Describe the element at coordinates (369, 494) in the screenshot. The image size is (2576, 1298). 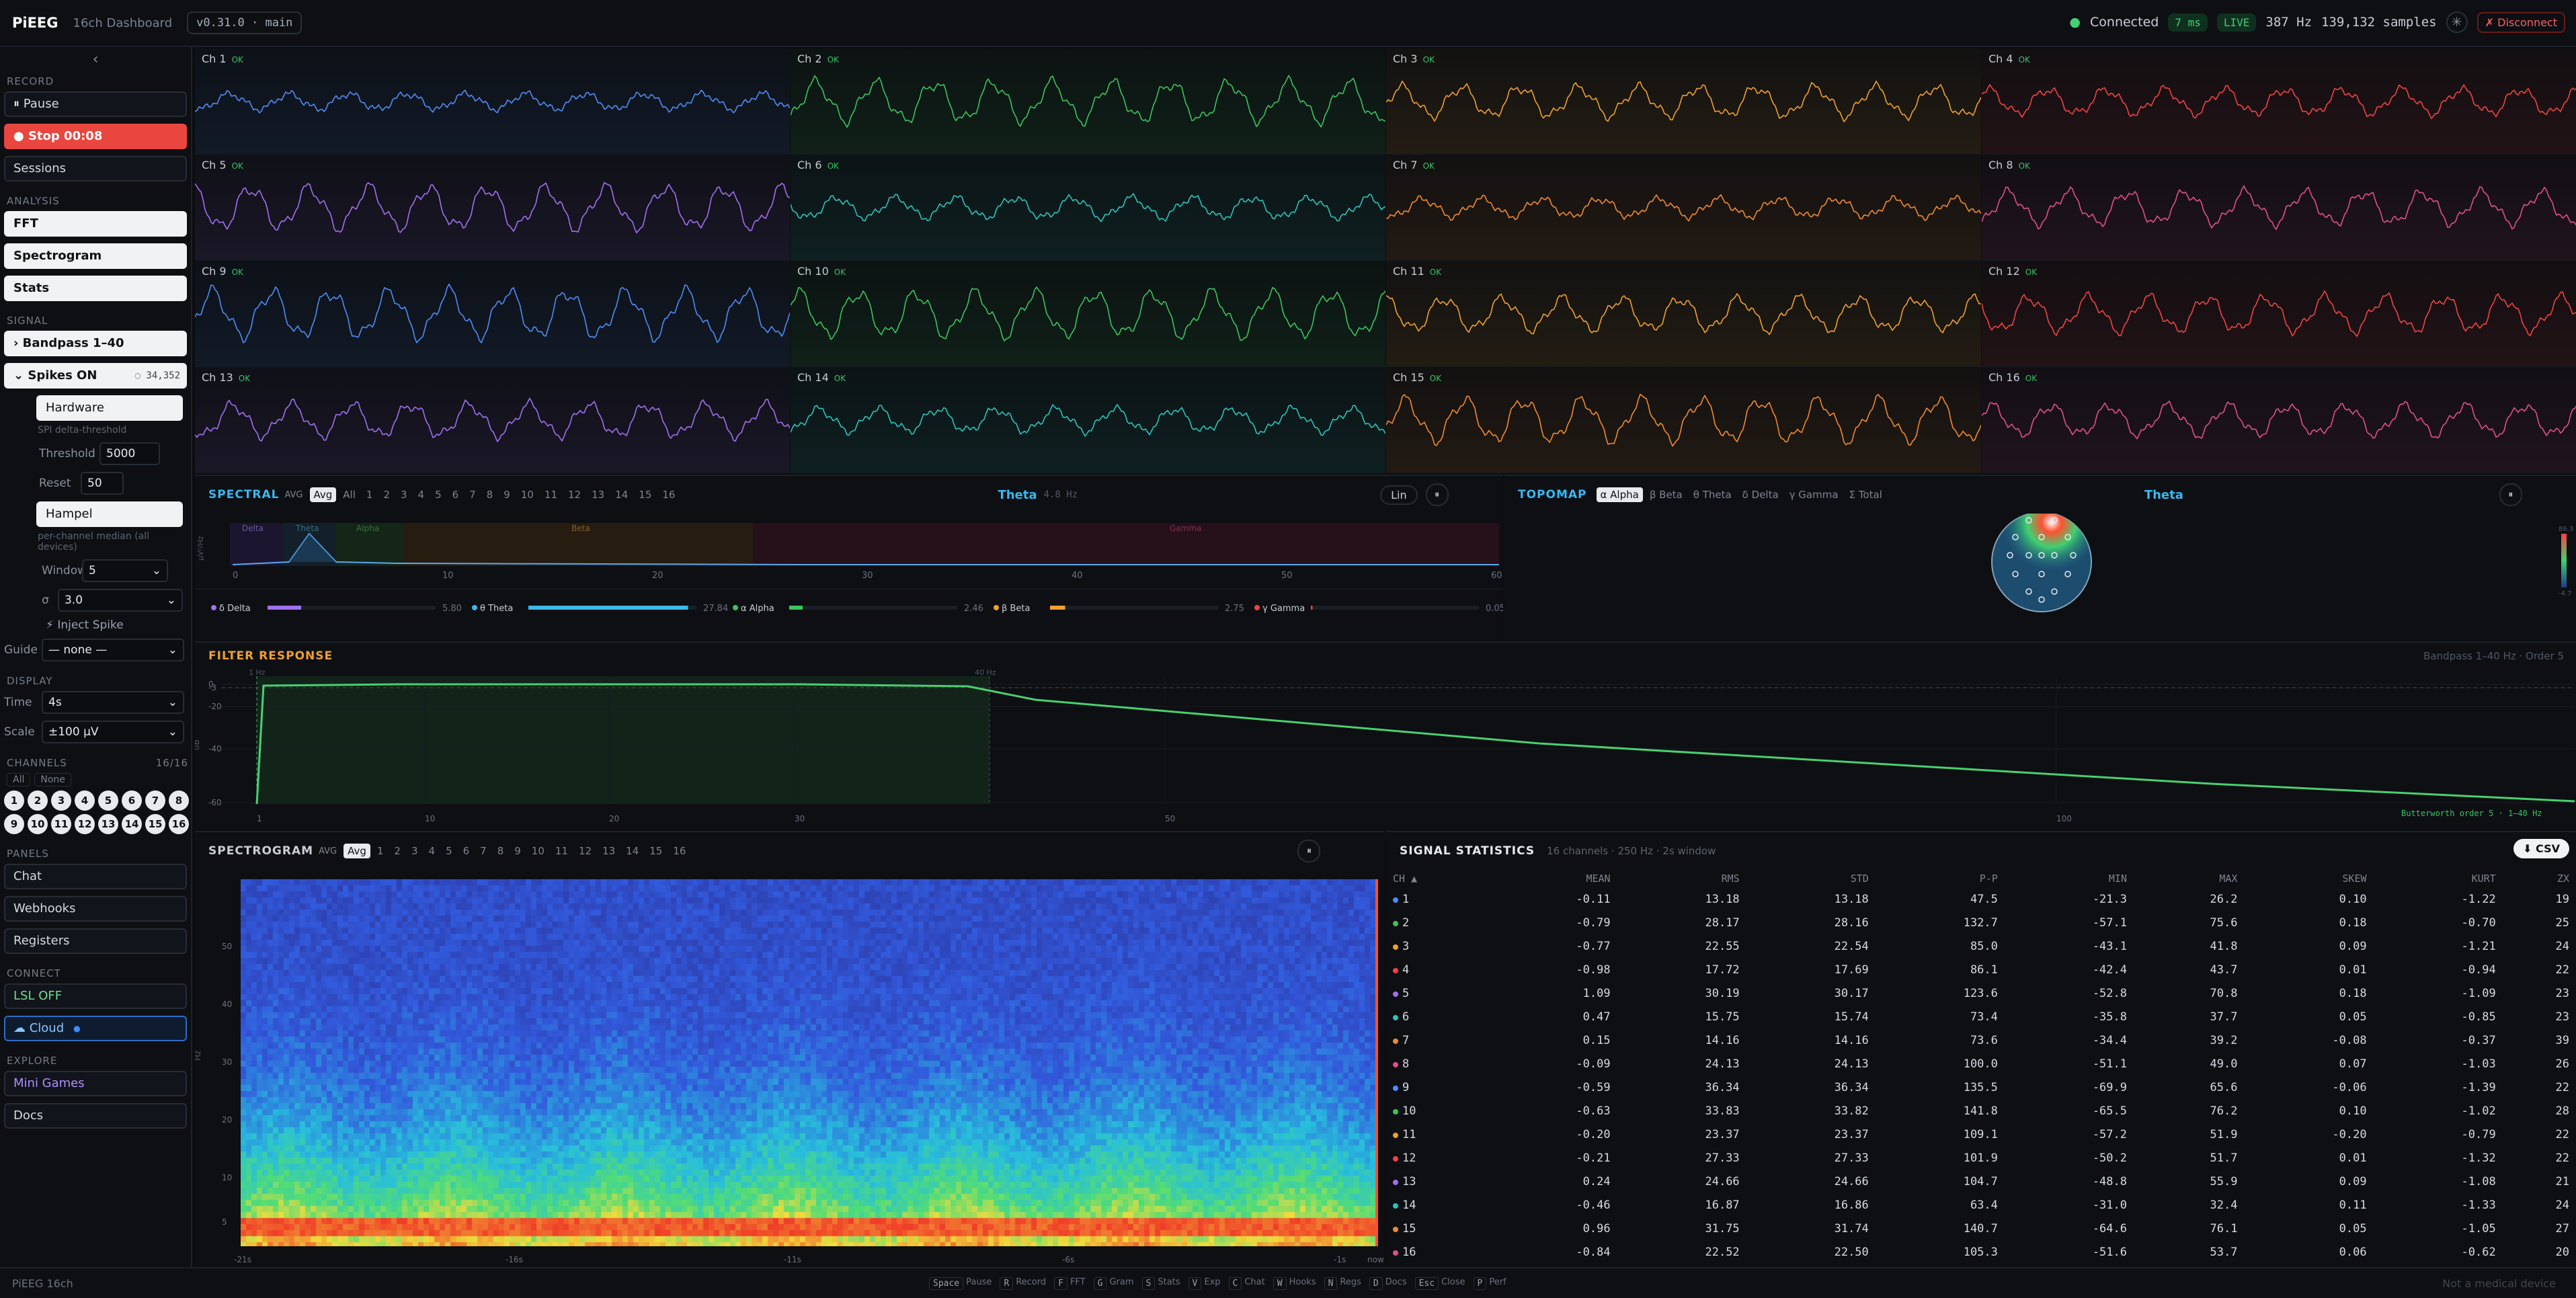
I see `spectral-tab-1: 1` at that location.